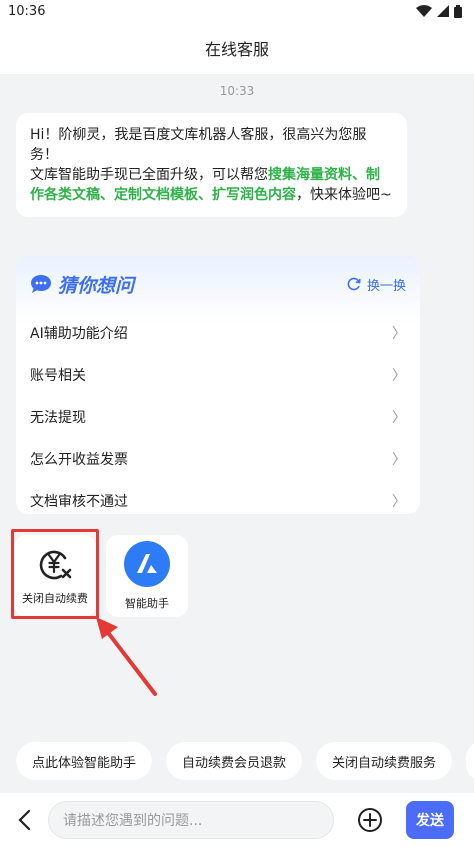 Image resolution: width=474 pixels, height=847 pixels. I want to click on quick-chip: 自动续费会员退款, so click(234, 761).